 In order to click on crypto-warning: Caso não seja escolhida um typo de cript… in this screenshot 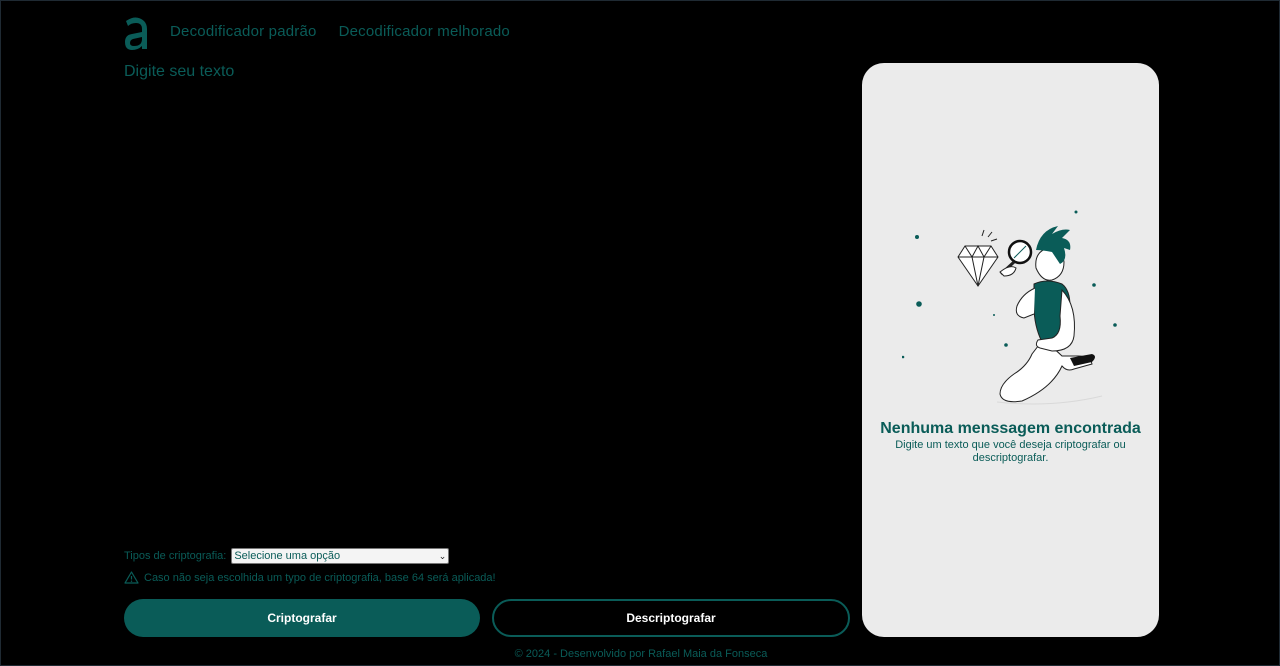, I will do `click(310, 577)`.